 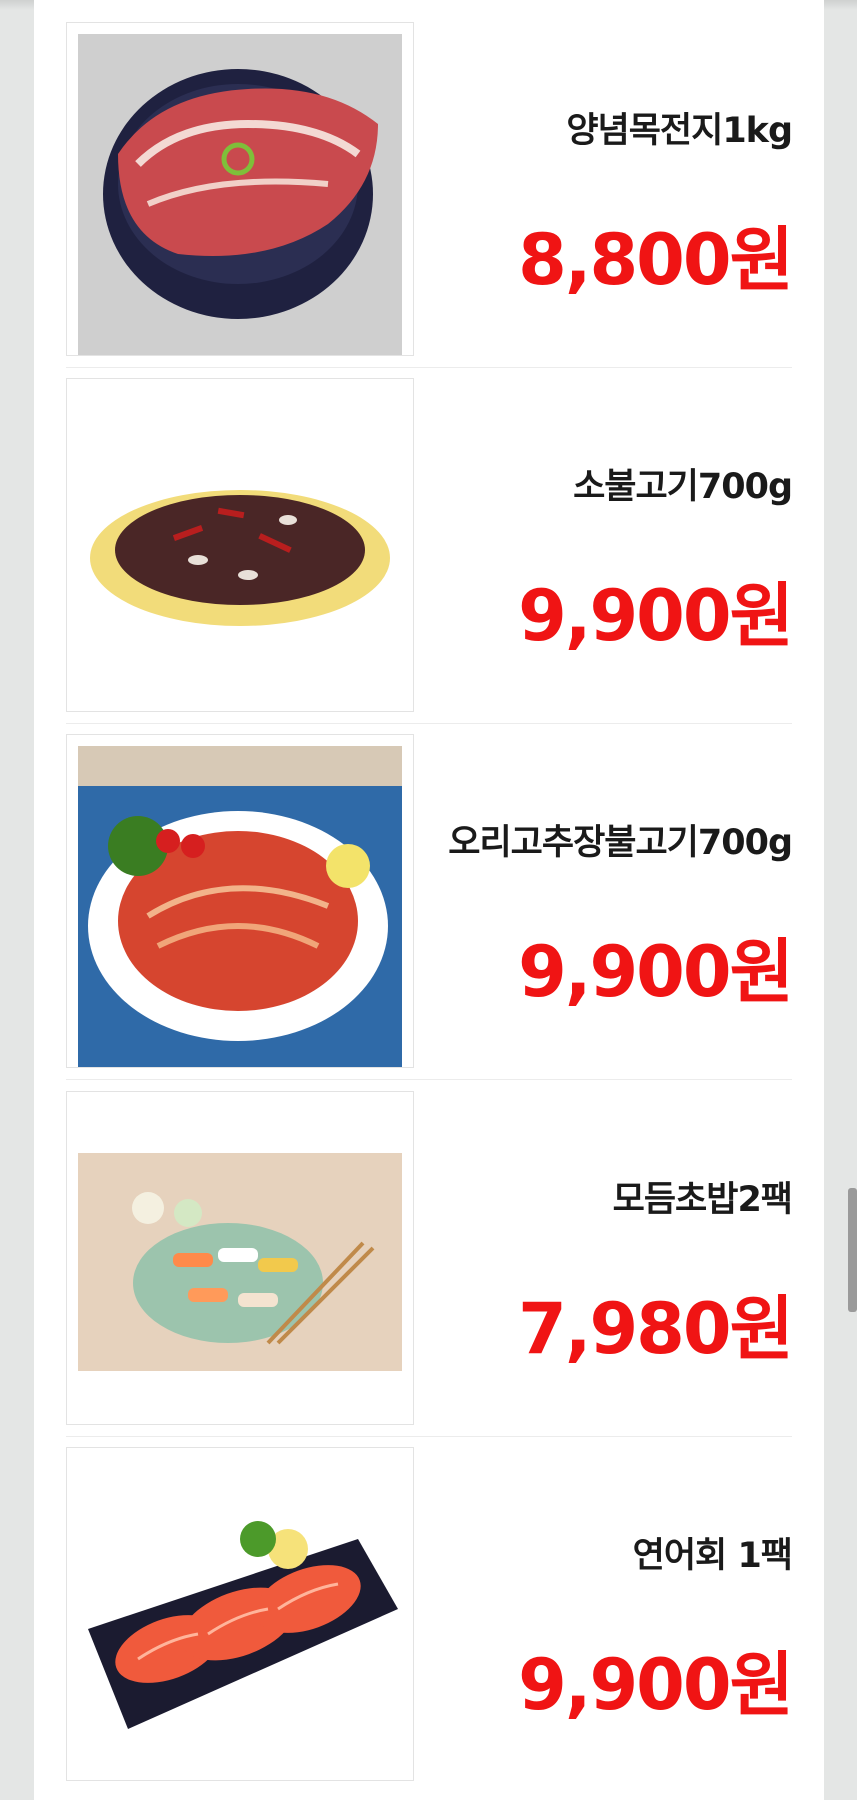 I want to click on product-price: 7,980원, so click(x=656, y=1329).